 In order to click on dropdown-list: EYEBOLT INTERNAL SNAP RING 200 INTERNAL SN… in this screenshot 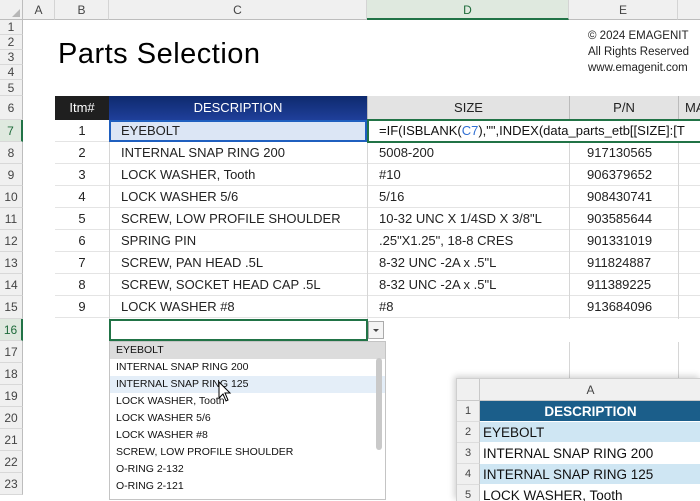, I will do `click(247, 420)`.